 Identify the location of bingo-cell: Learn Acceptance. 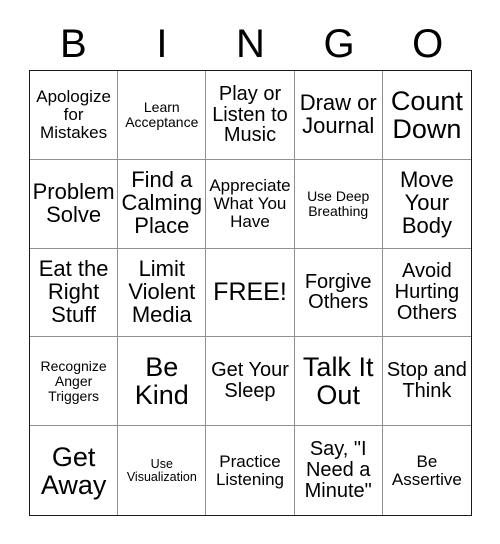
(162, 115).